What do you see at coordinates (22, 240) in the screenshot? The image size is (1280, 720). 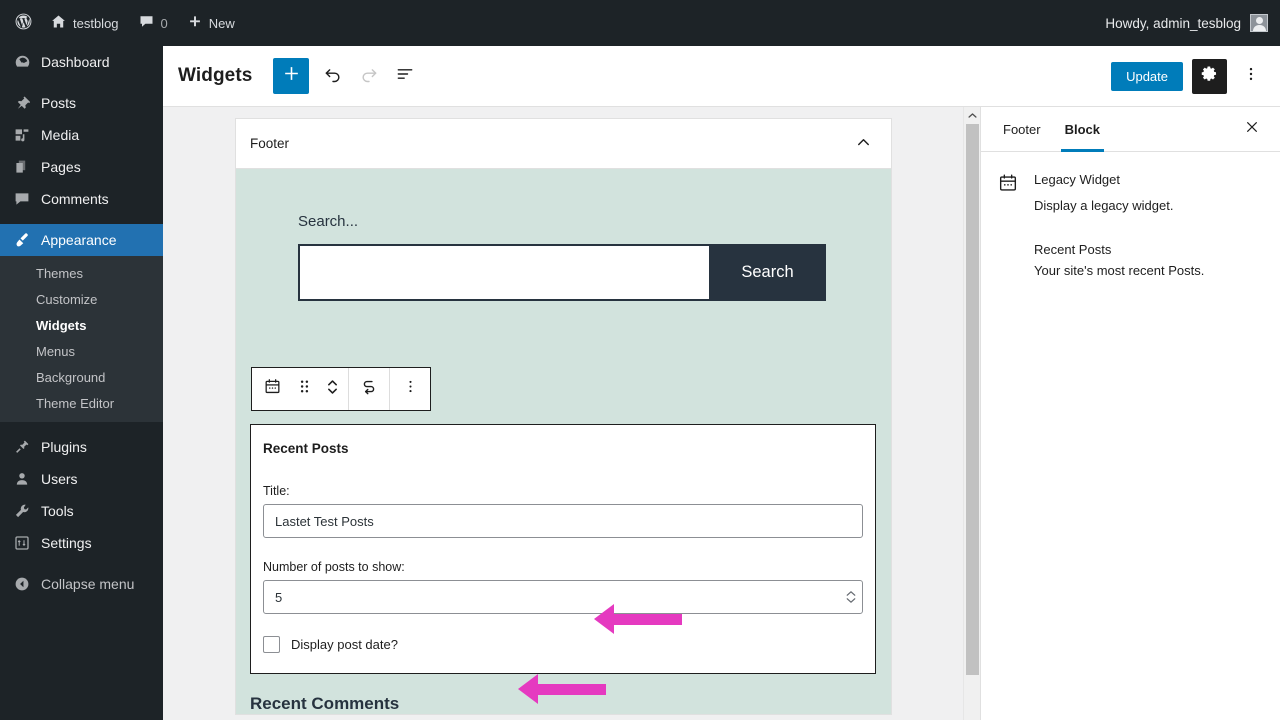 I see `paintbrush-icon` at bounding box center [22, 240].